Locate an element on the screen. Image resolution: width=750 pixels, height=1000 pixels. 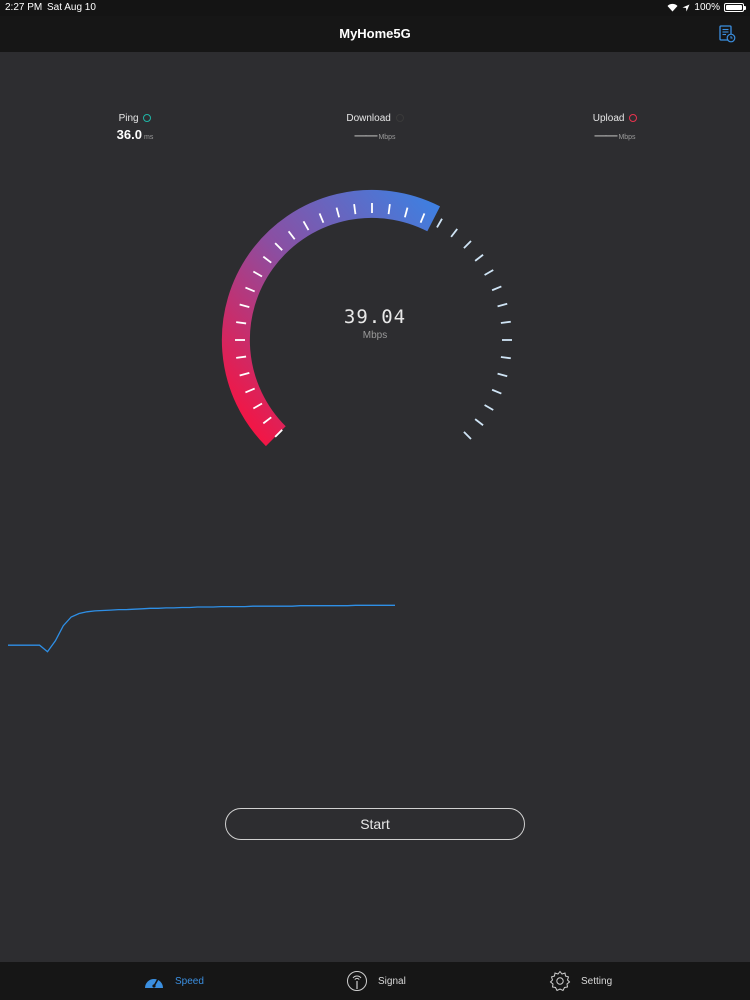
tab-bar: Speed Signal Setting is located at coordinates (375, 981).